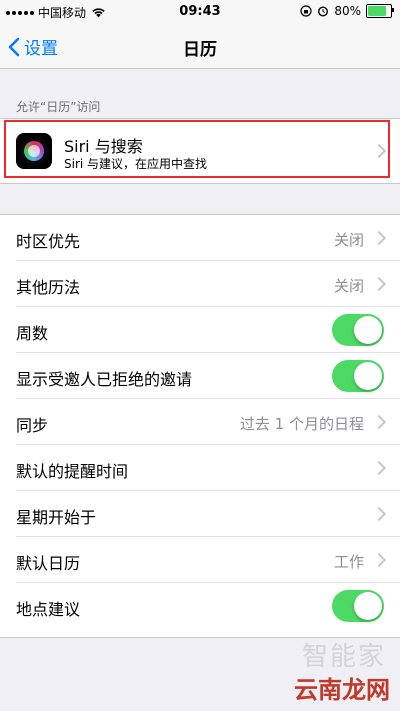 The width and height of the screenshot is (400, 711). What do you see at coordinates (377, 11) in the screenshot?
I see `battery-fill` at bounding box center [377, 11].